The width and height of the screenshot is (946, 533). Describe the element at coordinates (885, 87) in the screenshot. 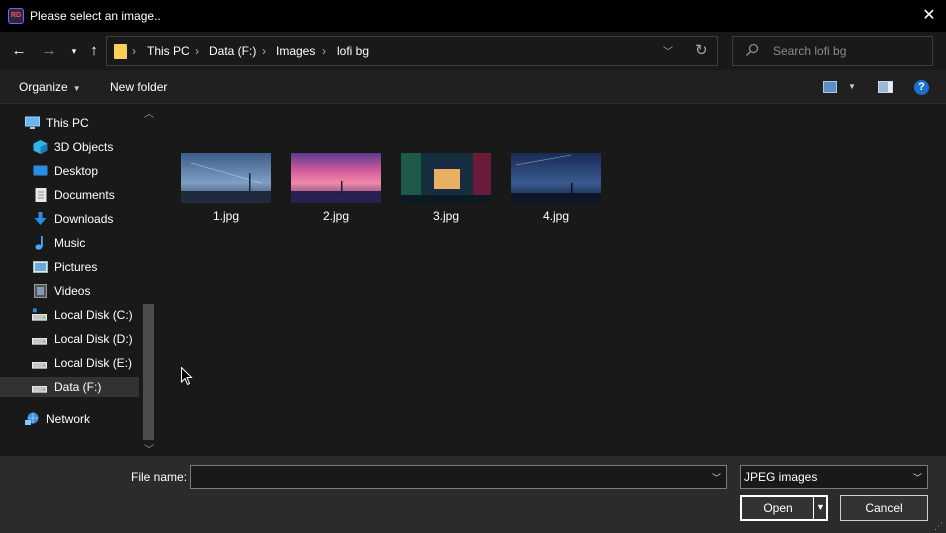

I see `preview-pane-icon` at that location.